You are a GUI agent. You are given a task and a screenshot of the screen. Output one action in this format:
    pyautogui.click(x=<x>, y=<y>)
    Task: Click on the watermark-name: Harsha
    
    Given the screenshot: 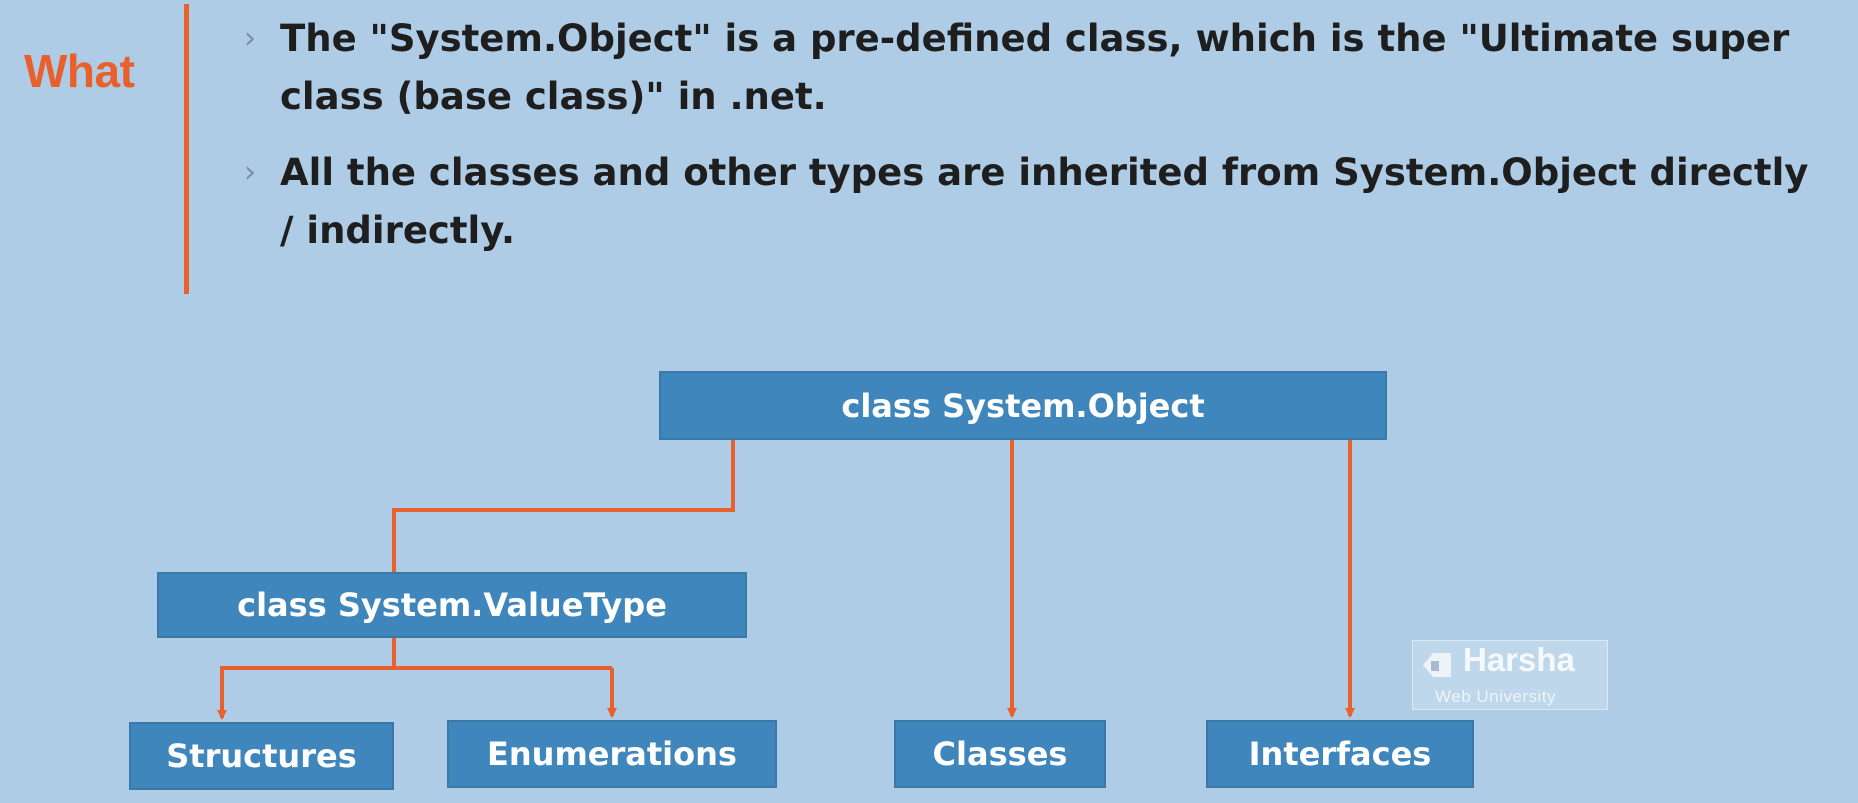 What is the action you would take?
    pyautogui.click(x=1519, y=659)
    